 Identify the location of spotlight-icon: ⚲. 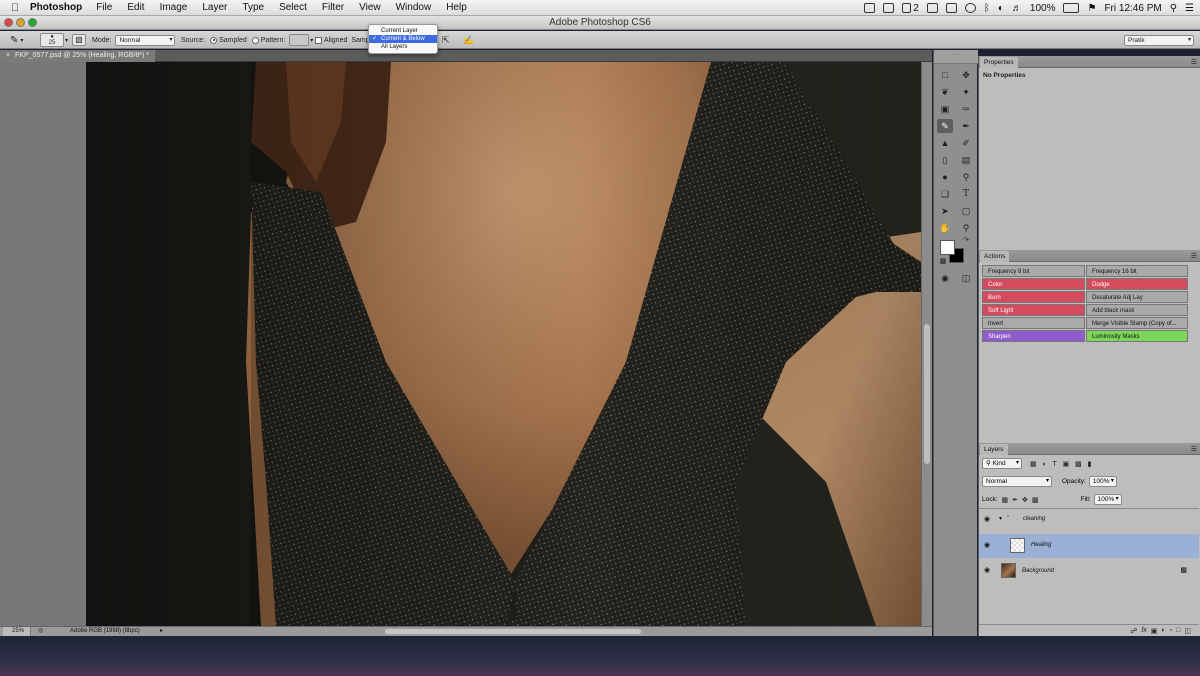
(1173, 8).